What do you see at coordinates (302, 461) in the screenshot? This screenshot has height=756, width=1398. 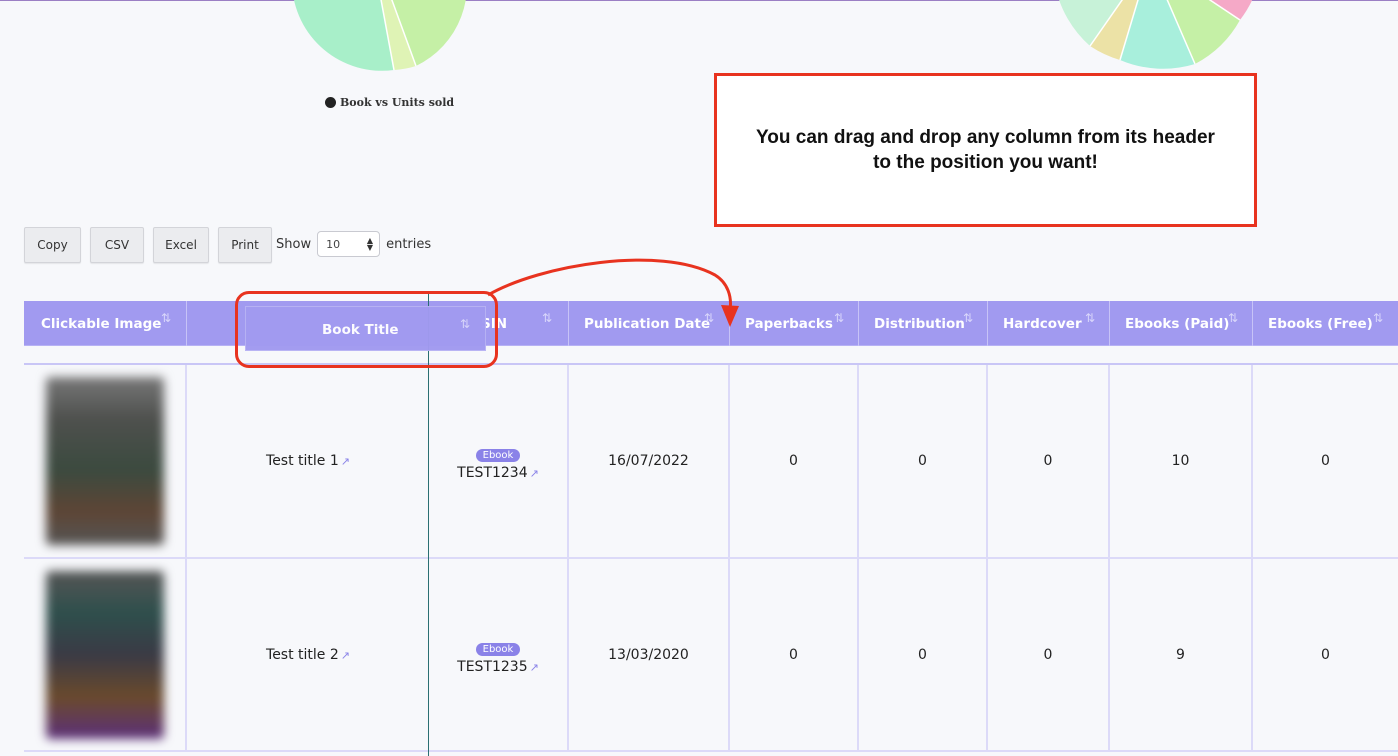 I see `book-title-text: Test title 1` at bounding box center [302, 461].